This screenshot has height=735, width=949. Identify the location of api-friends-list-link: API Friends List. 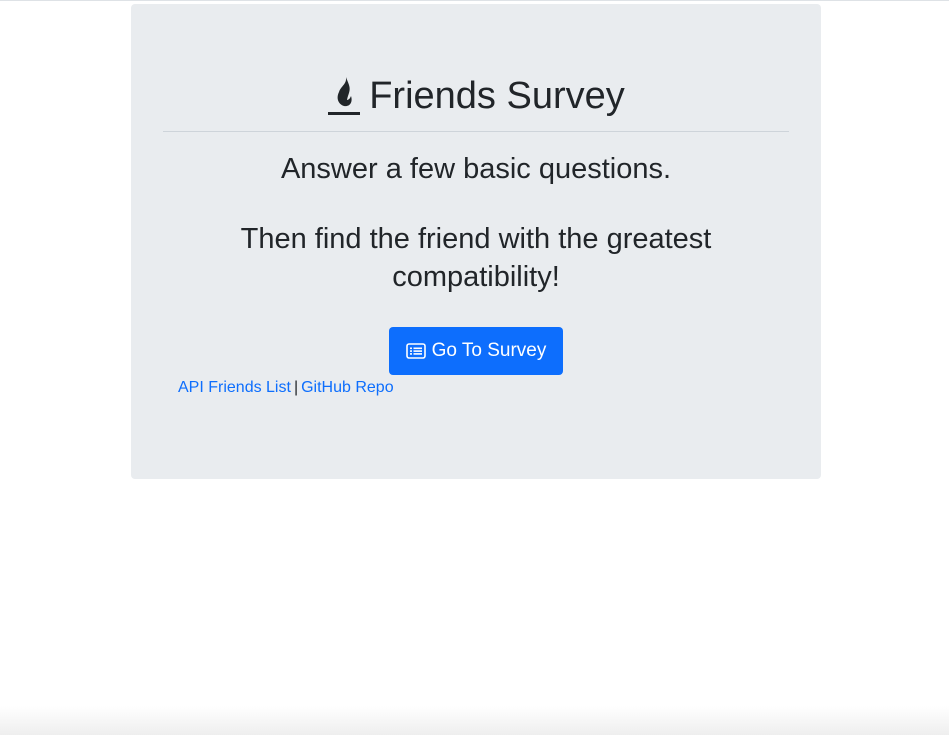
(234, 387).